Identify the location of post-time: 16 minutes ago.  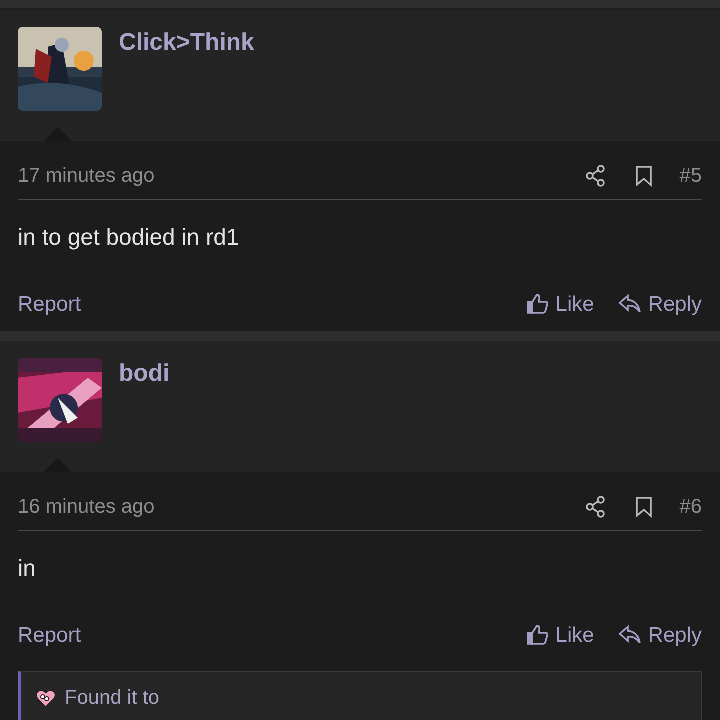
(86, 507).